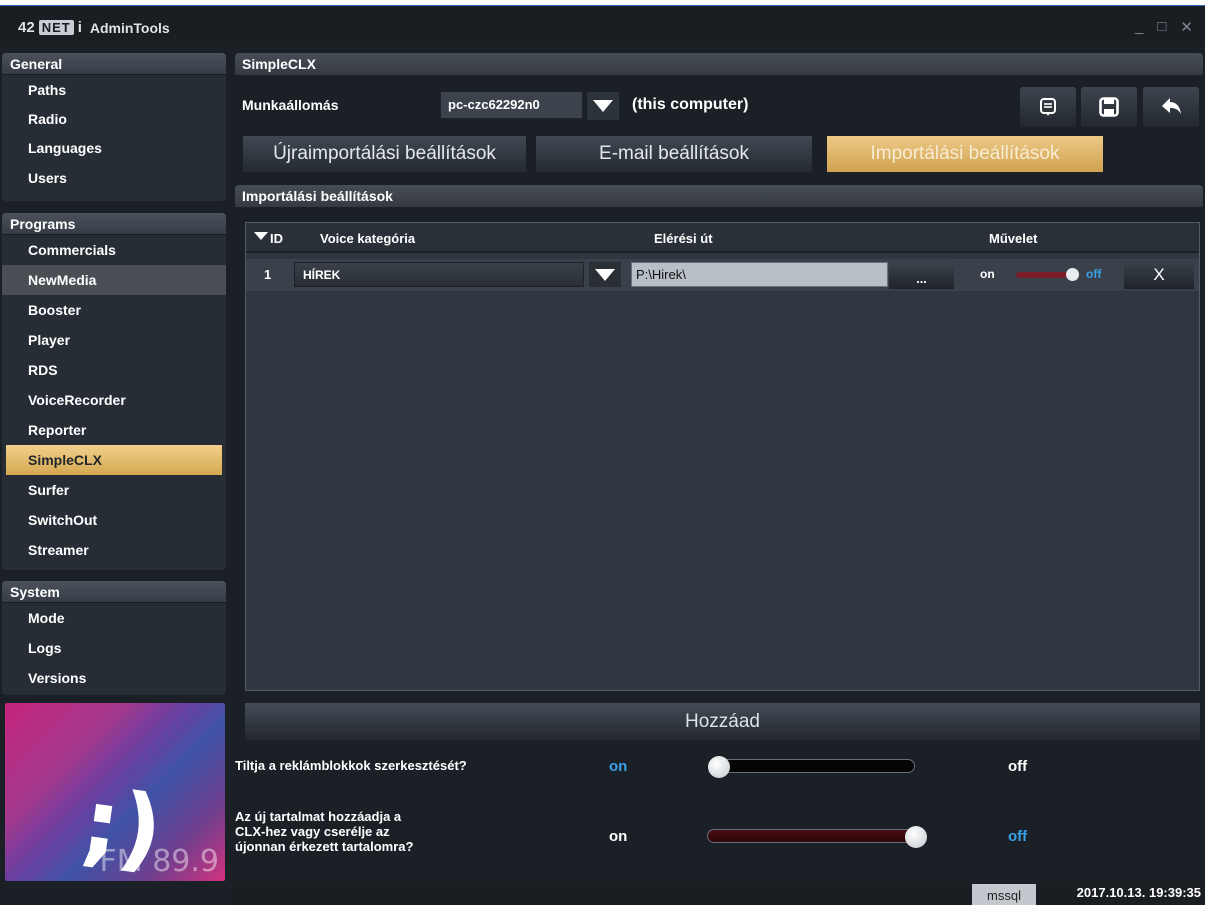 The height and width of the screenshot is (905, 1205). What do you see at coordinates (1159, 275) in the screenshot?
I see `delete-row-button: X` at bounding box center [1159, 275].